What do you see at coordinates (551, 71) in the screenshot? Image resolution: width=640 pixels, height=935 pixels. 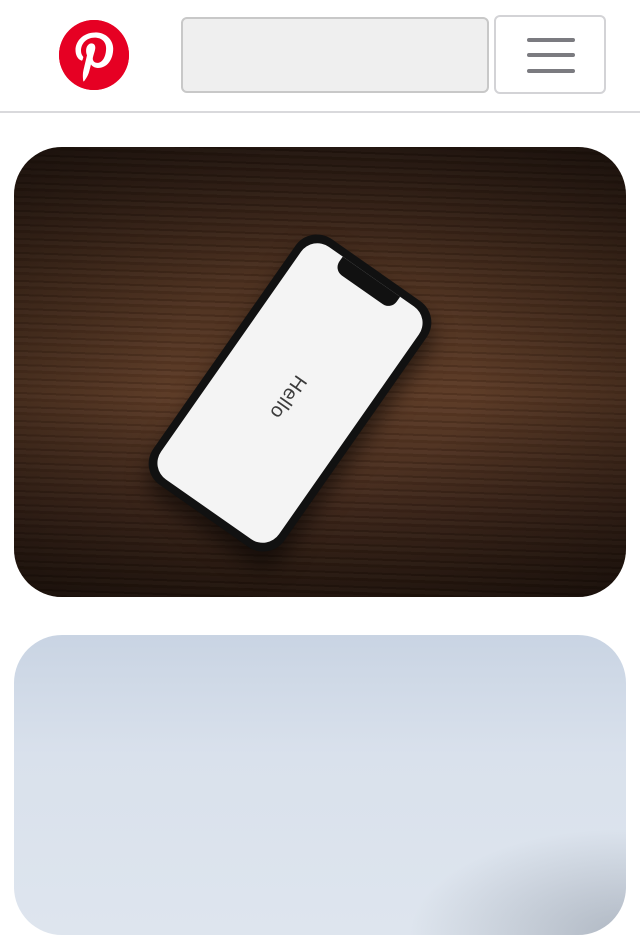 I see `menu-bar-bottom` at bounding box center [551, 71].